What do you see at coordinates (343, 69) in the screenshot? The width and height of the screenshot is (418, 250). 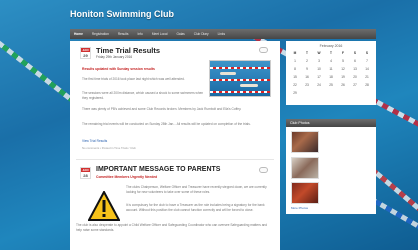 I see `calendar-day: 12` at bounding box center [343, 69].